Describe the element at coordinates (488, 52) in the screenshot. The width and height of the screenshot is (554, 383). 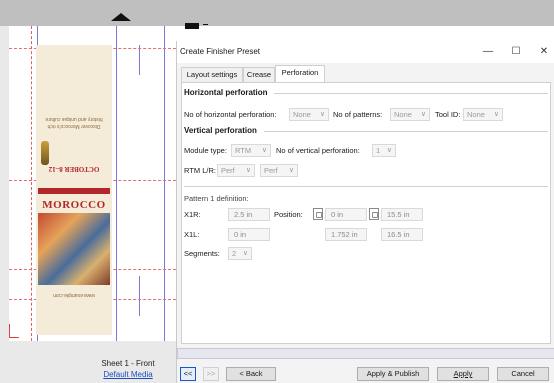
I see `minimize-icon: —` at that location.